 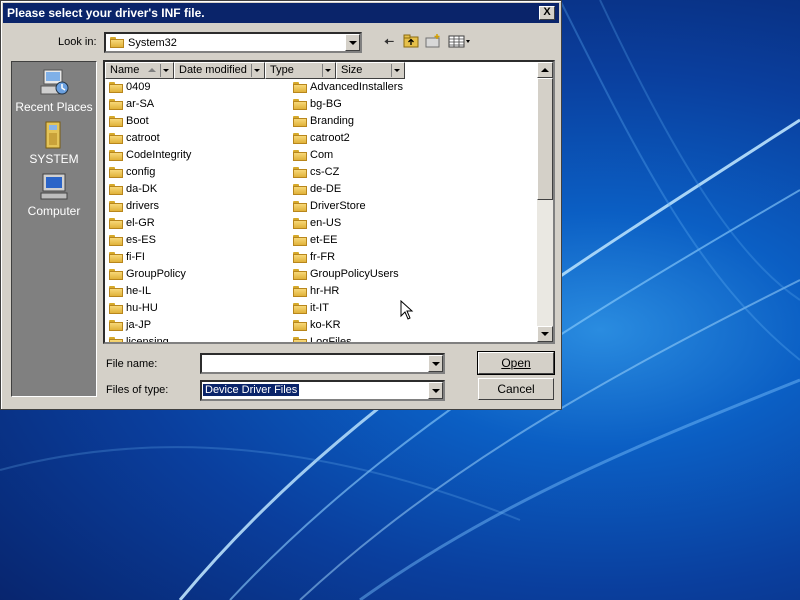 What do you see at coordinates (325, 291) in the screenshot?
I see `folder-name: hr-HR` at bounding box center [325, 291].